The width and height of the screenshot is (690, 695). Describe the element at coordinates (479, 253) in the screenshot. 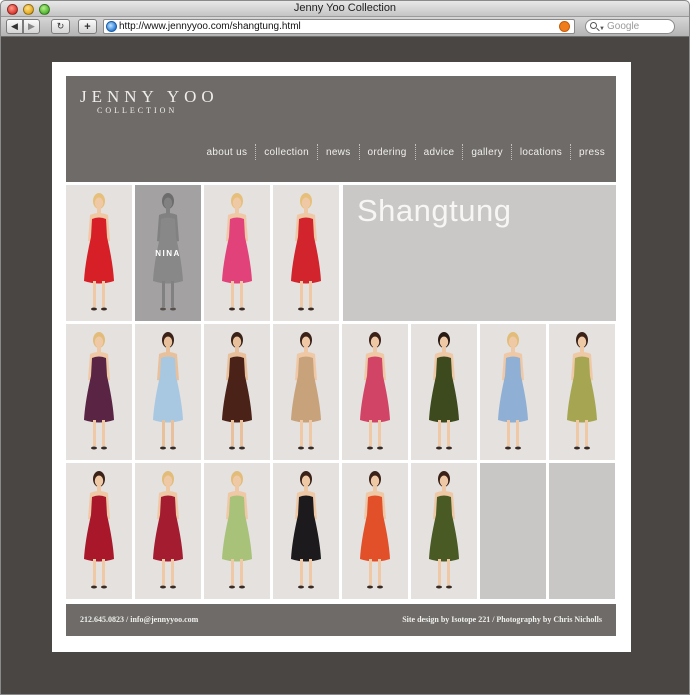

I see `hero-panel: Shangtung` at that location.